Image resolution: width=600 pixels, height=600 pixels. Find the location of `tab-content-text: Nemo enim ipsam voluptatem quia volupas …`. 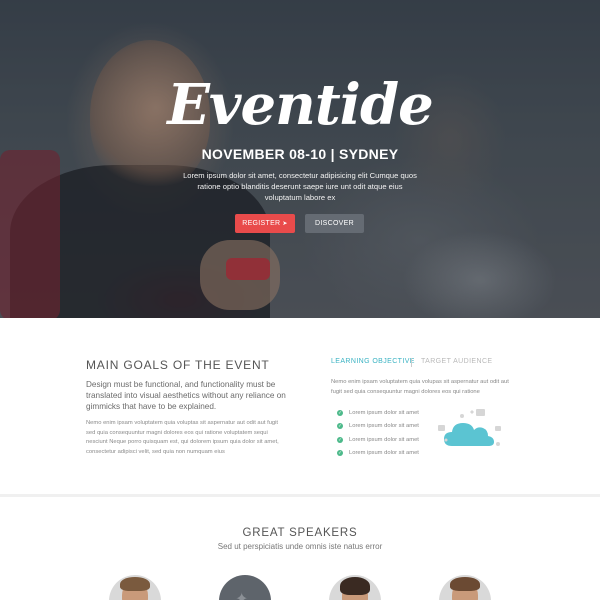

tab-content-text: Nemo enim ipsam voluptatem quia volupas … is located at coordinates (420, 387).